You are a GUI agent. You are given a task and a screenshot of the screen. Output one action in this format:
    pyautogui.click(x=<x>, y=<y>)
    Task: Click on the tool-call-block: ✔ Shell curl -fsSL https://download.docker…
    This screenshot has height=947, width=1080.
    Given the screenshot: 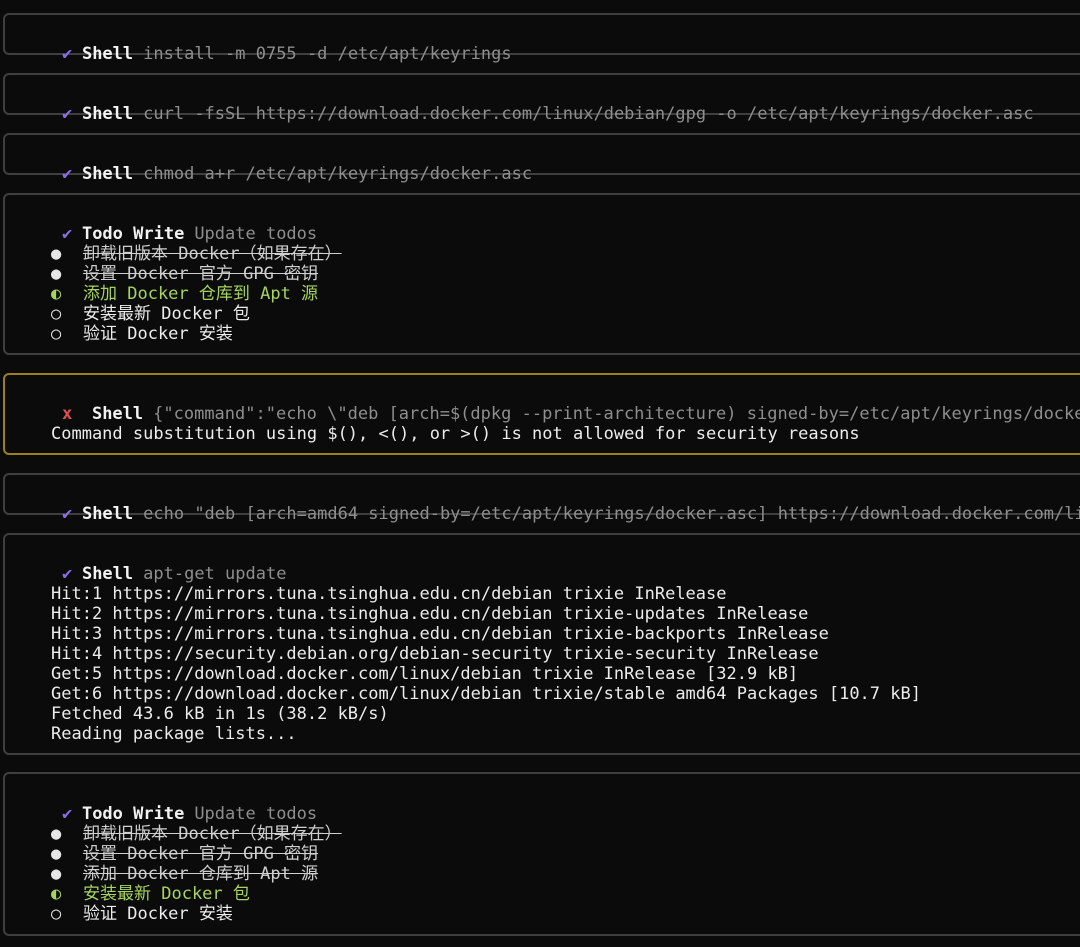 What is the action you would take?
    pyautogui.click(x=541, y=98)
    